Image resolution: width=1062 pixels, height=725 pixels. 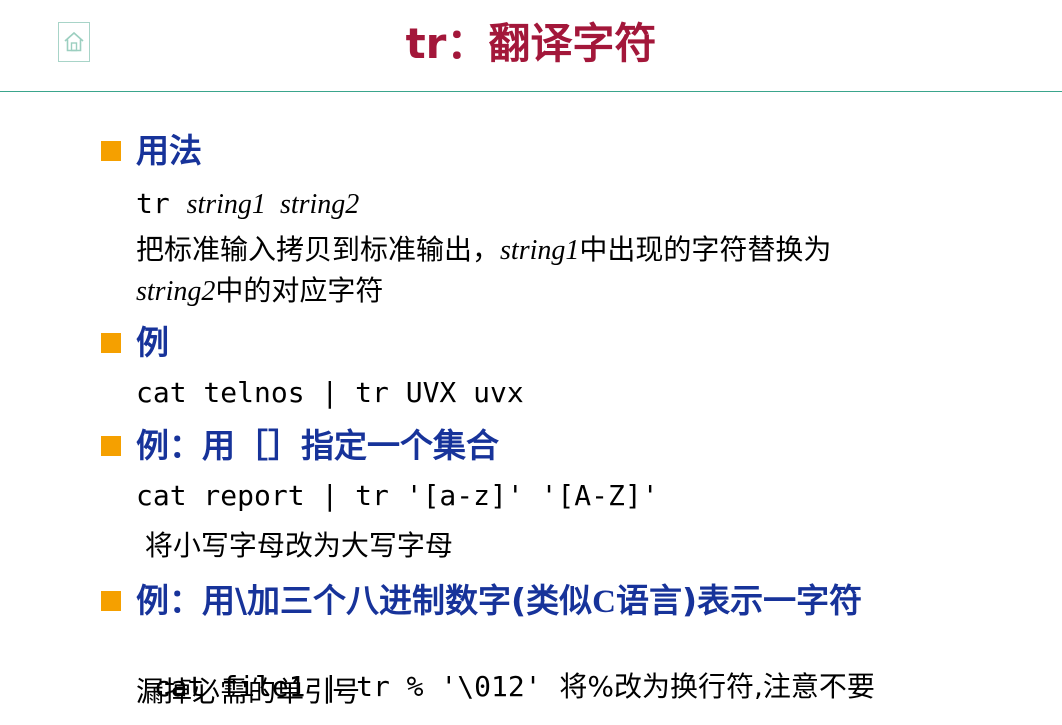 I want to click on usage-description-line-2: string2中的对应字符, so click(x=259, y=291).